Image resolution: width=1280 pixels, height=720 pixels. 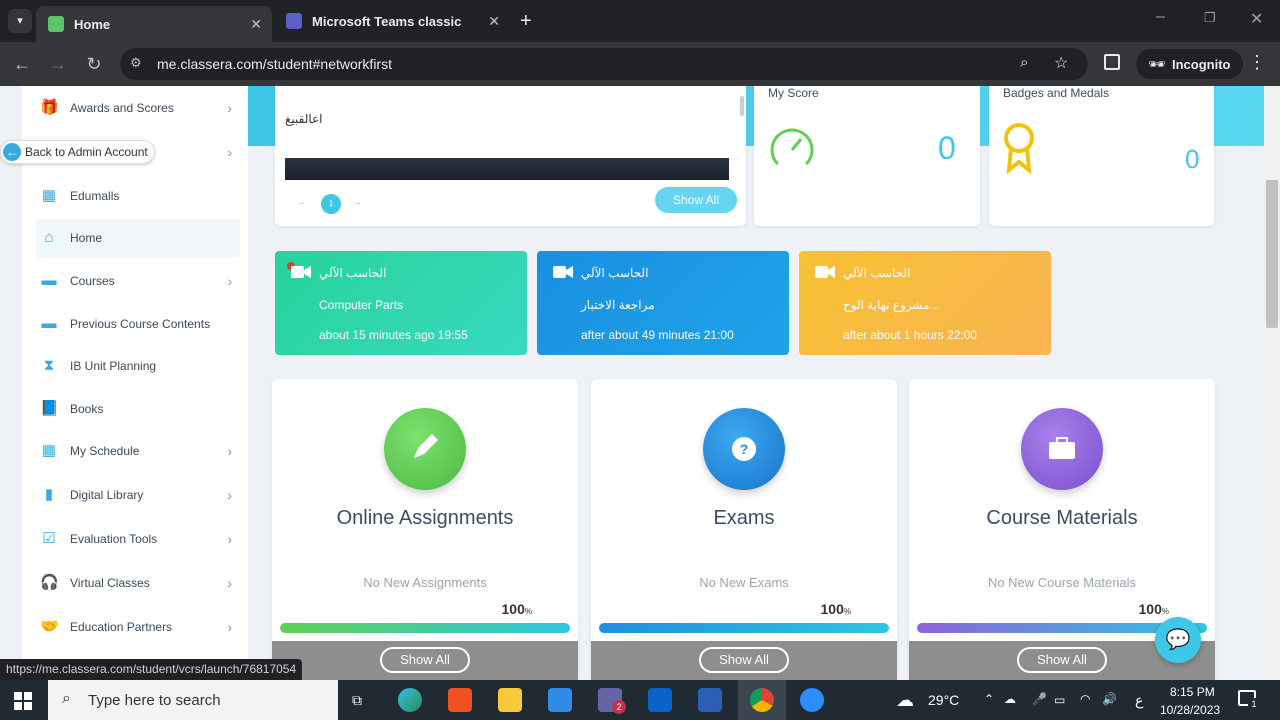 I want to click on sidebar-item-books: 📘 Books, so click(x=138, y=409).